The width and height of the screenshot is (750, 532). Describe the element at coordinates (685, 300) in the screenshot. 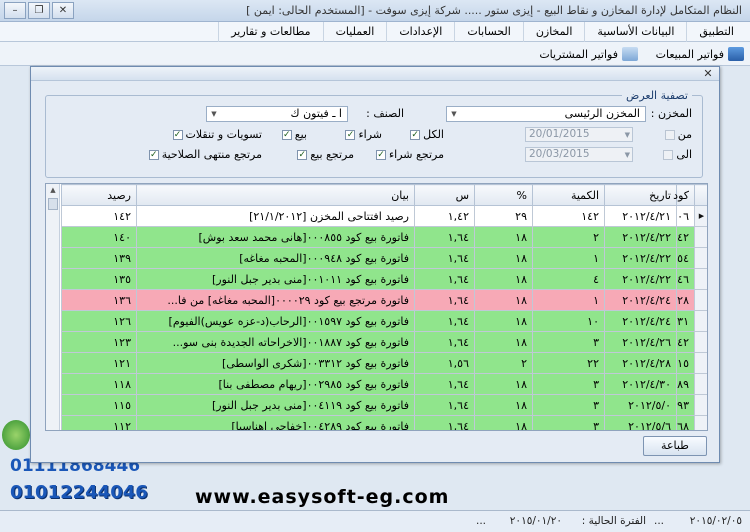

I see `cell-code: ٣٣٢٩٢٨` at that location.